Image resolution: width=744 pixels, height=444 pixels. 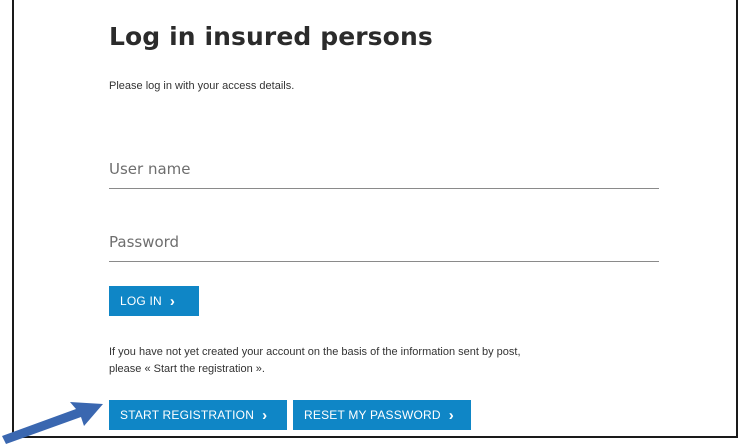 What do you see at coordinates (202, 86) in the screenshot?
I see `page-subtitle: Please log in with your access details.` at bounding box center [202, 86].